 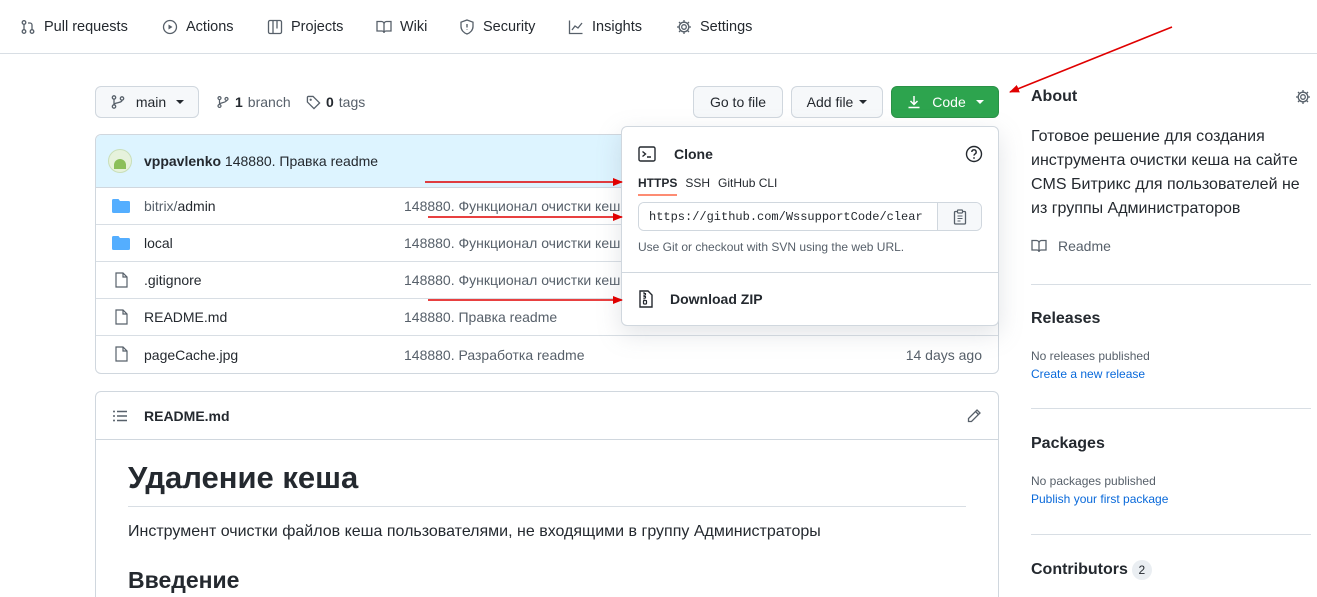 I want to click on download-zip-button: Download ZIP, so click(x=700, y=299).